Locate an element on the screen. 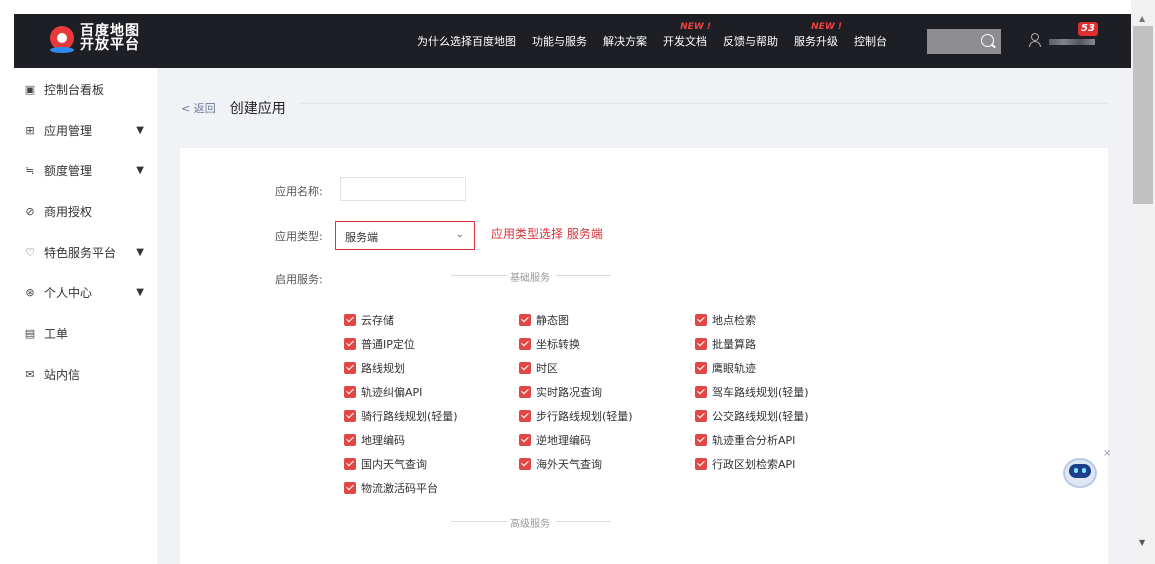 This screenshot has width=1155, height=564. service-checkbox-ip-location: 普通IP定位 is located at coordinates (379, 344).